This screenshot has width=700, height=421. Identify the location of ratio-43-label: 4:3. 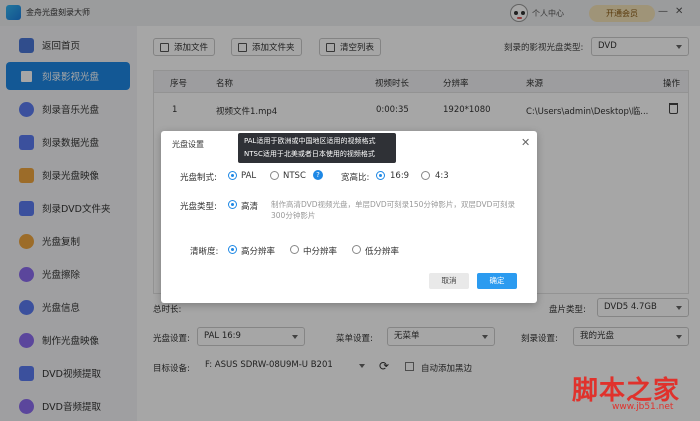
(442, 176).